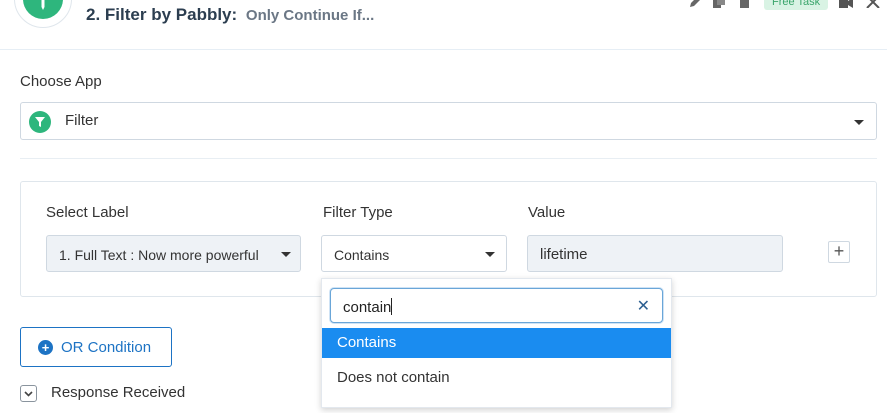 This screenshot has width=887, height=413. Describe the element at coordinates (82, 120) in the screenshot. I see `choose-app-value: Filter` at that location.